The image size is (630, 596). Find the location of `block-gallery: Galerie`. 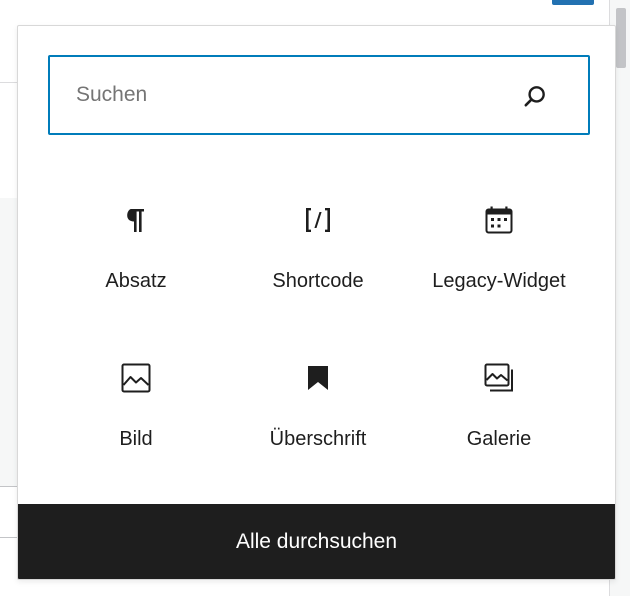

block-gallery: Galerie is located at coordinates (499, 404).